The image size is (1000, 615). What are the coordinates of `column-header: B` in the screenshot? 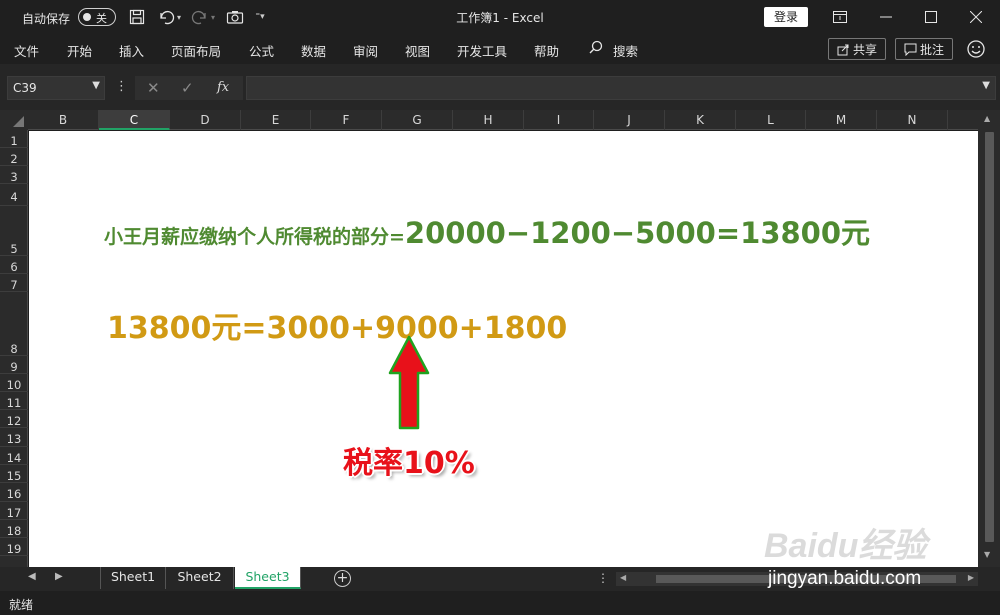 It's located at (63, 120).